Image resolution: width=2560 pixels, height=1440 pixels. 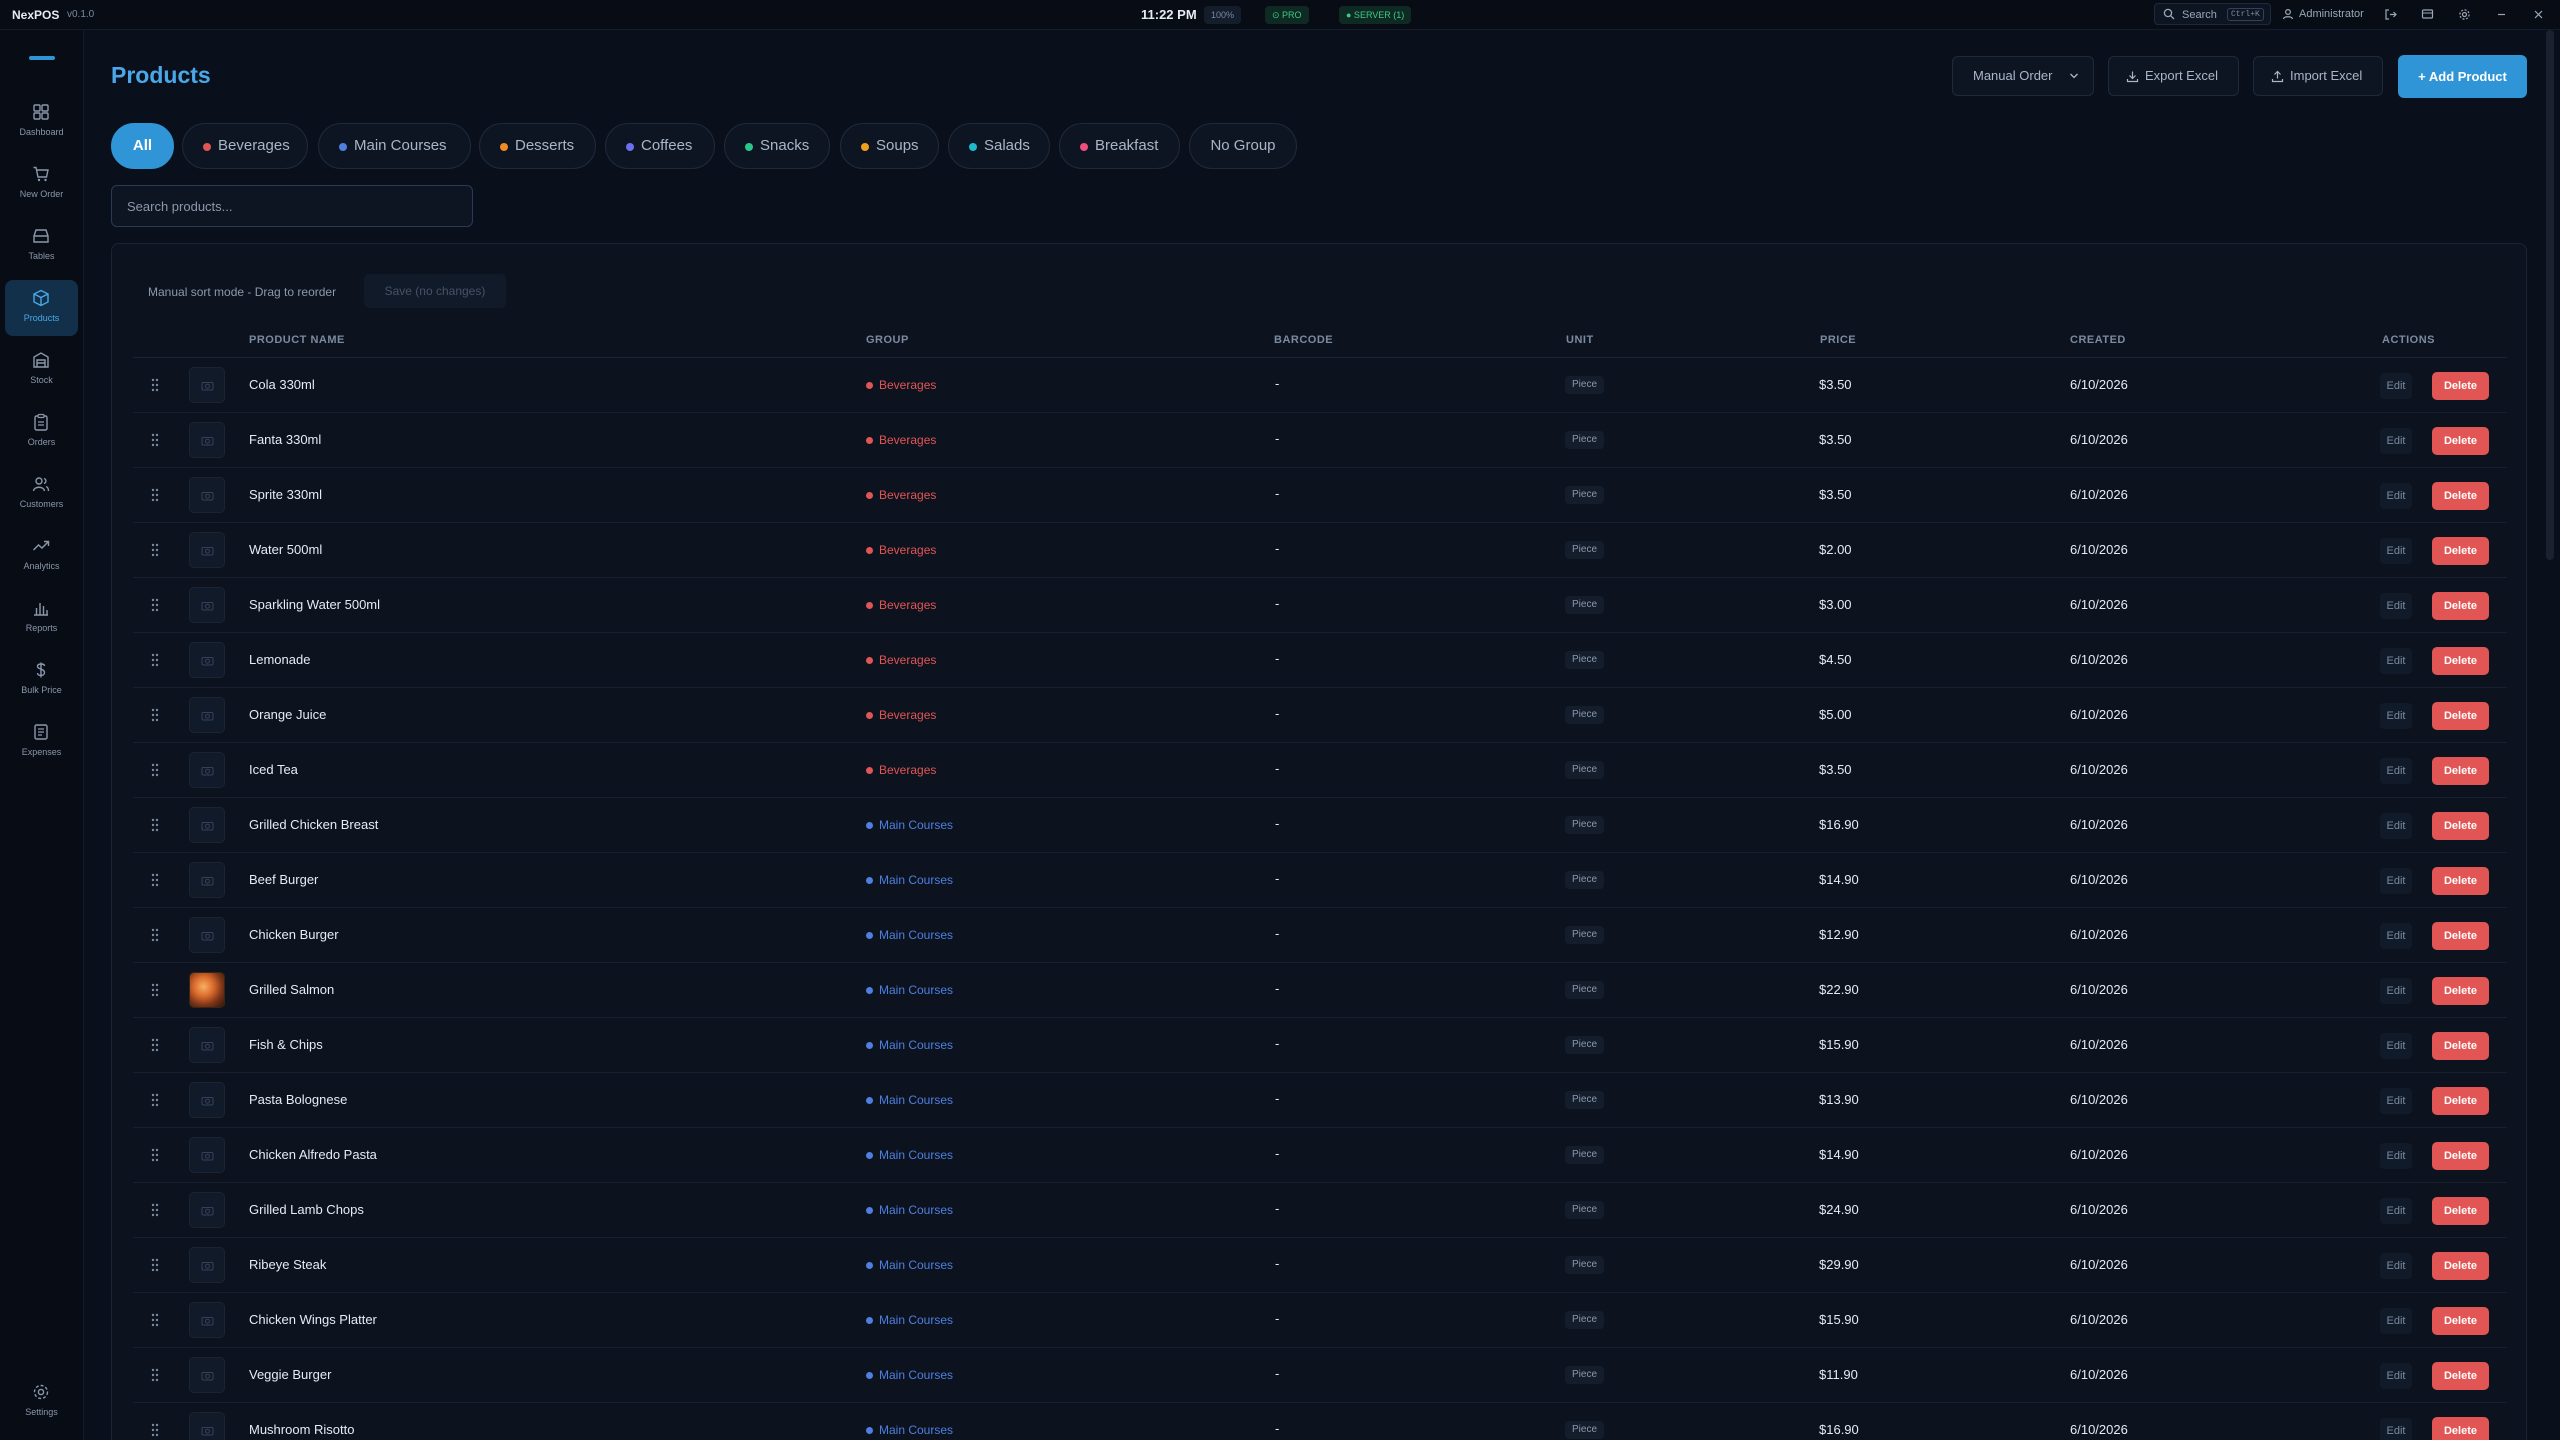 I want to click on sidebar-item-dashboard: Dashboard, so click(x=41, y=122).